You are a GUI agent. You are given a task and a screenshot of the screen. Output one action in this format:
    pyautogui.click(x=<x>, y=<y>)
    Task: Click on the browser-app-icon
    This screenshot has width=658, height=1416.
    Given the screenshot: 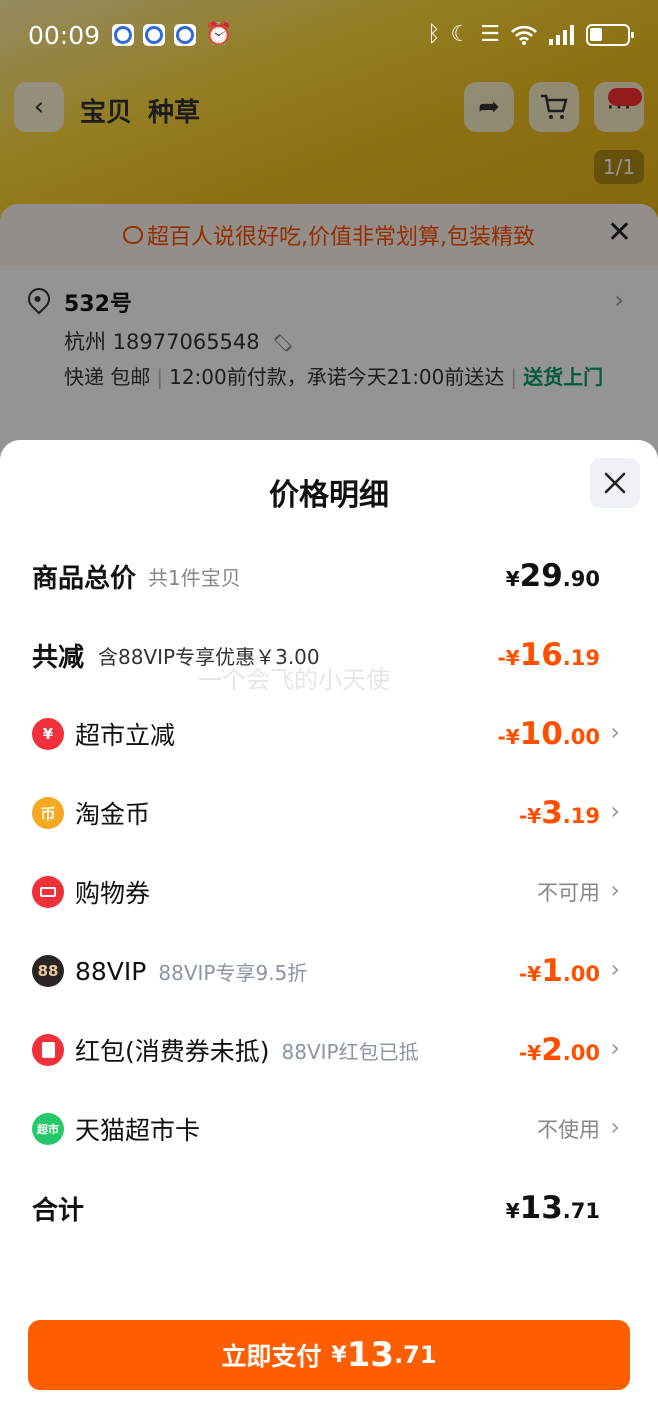 What is the action you would take?
    pyautogui.click(x=154, y=35)
    